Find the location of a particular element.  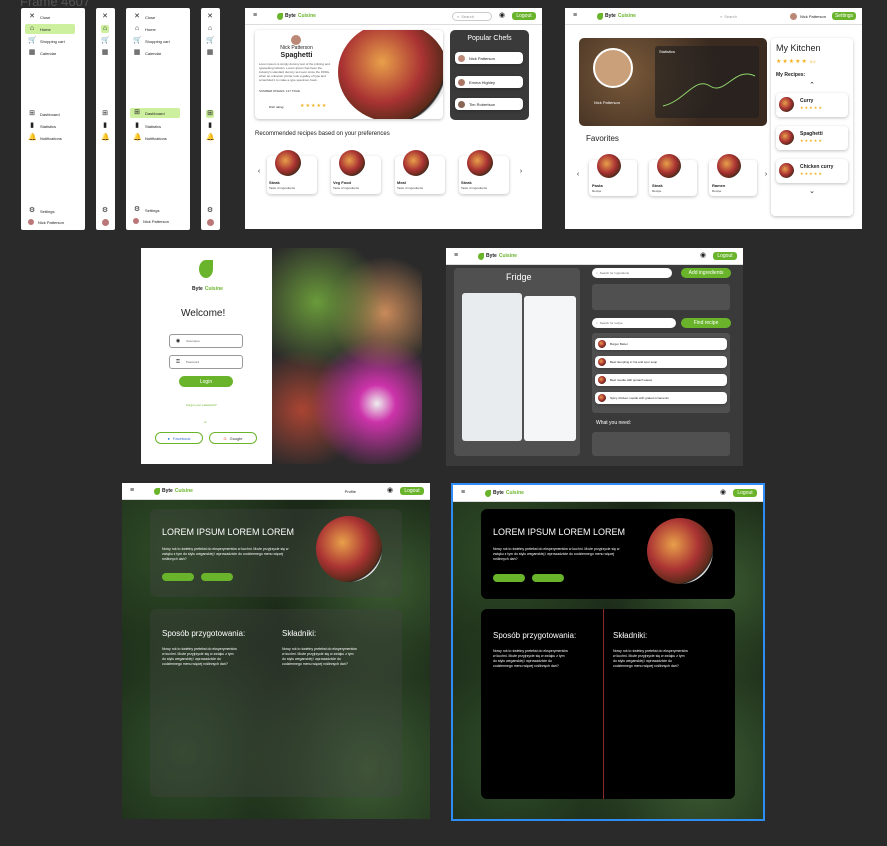

star-rating: ★★★★★ is located at coordinates (811, 140).